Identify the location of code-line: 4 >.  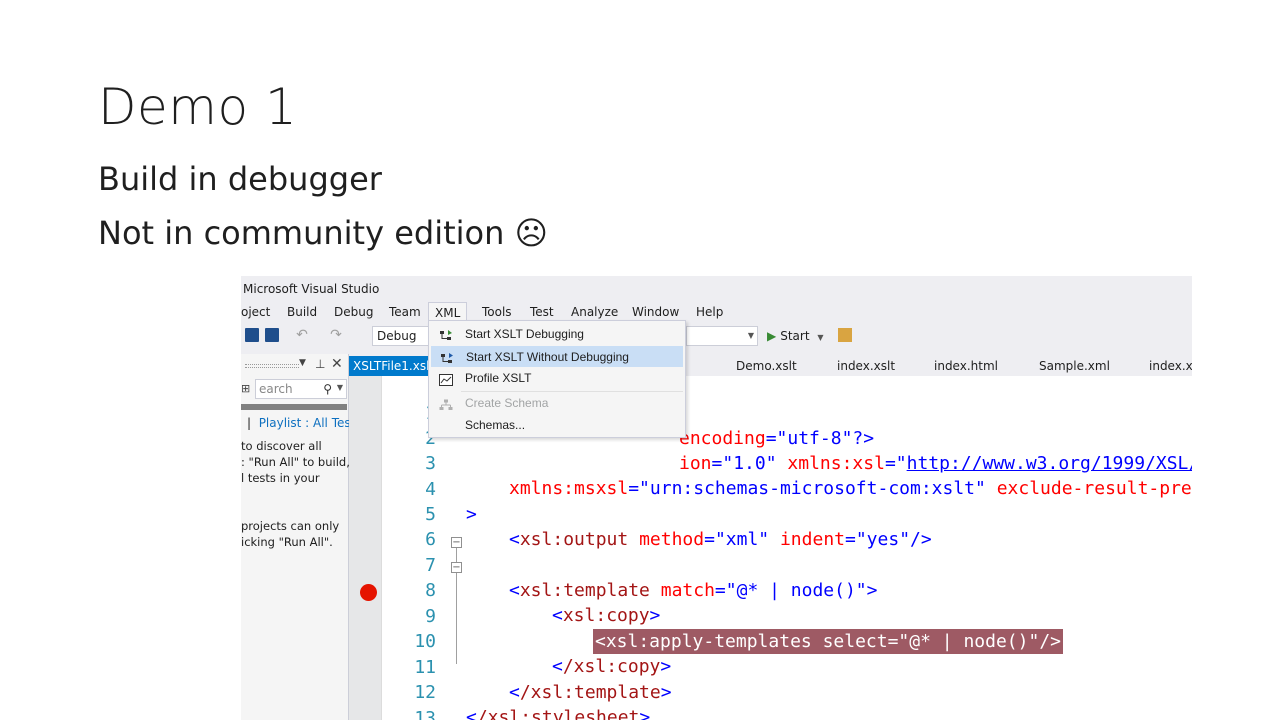
(413, 488).